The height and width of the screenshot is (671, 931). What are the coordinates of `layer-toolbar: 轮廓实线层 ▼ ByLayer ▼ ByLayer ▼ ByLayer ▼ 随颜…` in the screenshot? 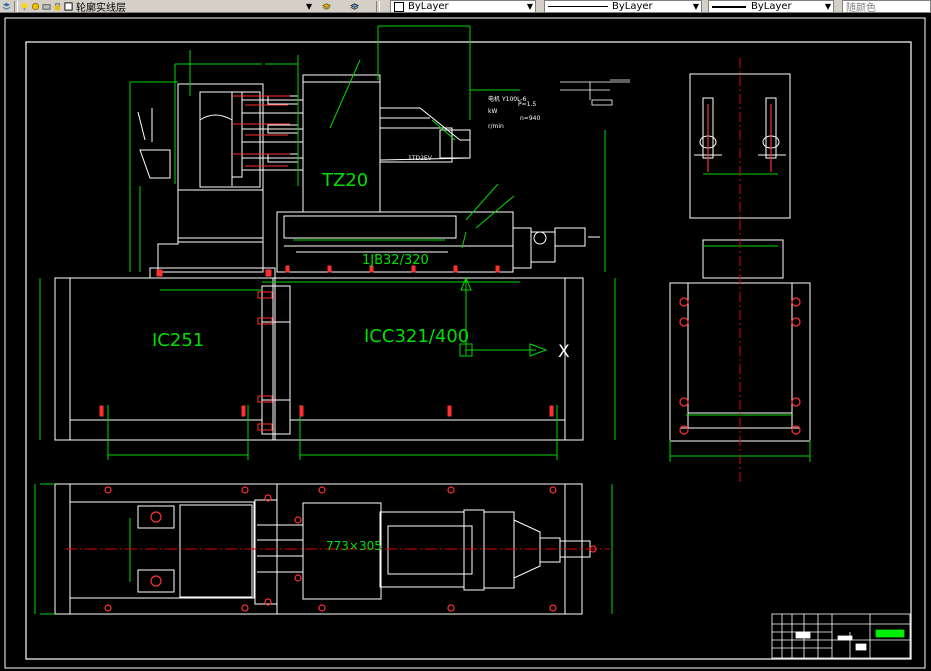 It's located at (465, 7).